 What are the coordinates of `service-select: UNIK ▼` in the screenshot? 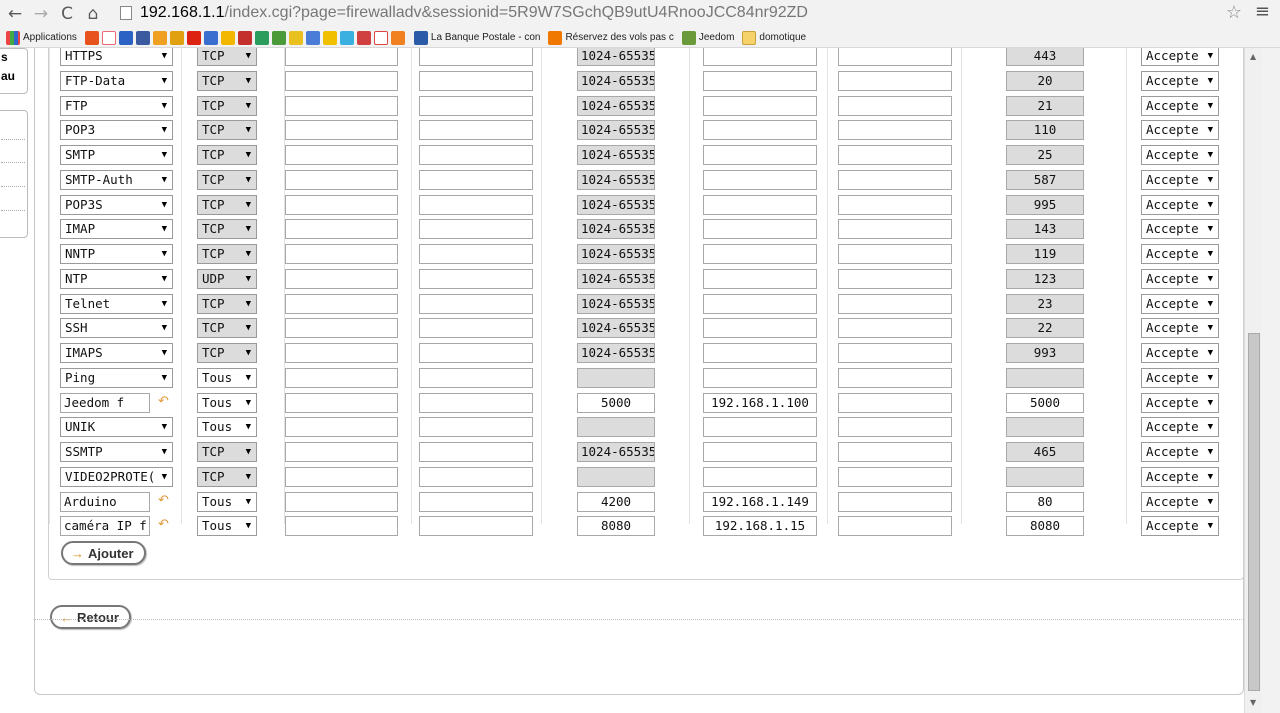 It's located at (116, 427).